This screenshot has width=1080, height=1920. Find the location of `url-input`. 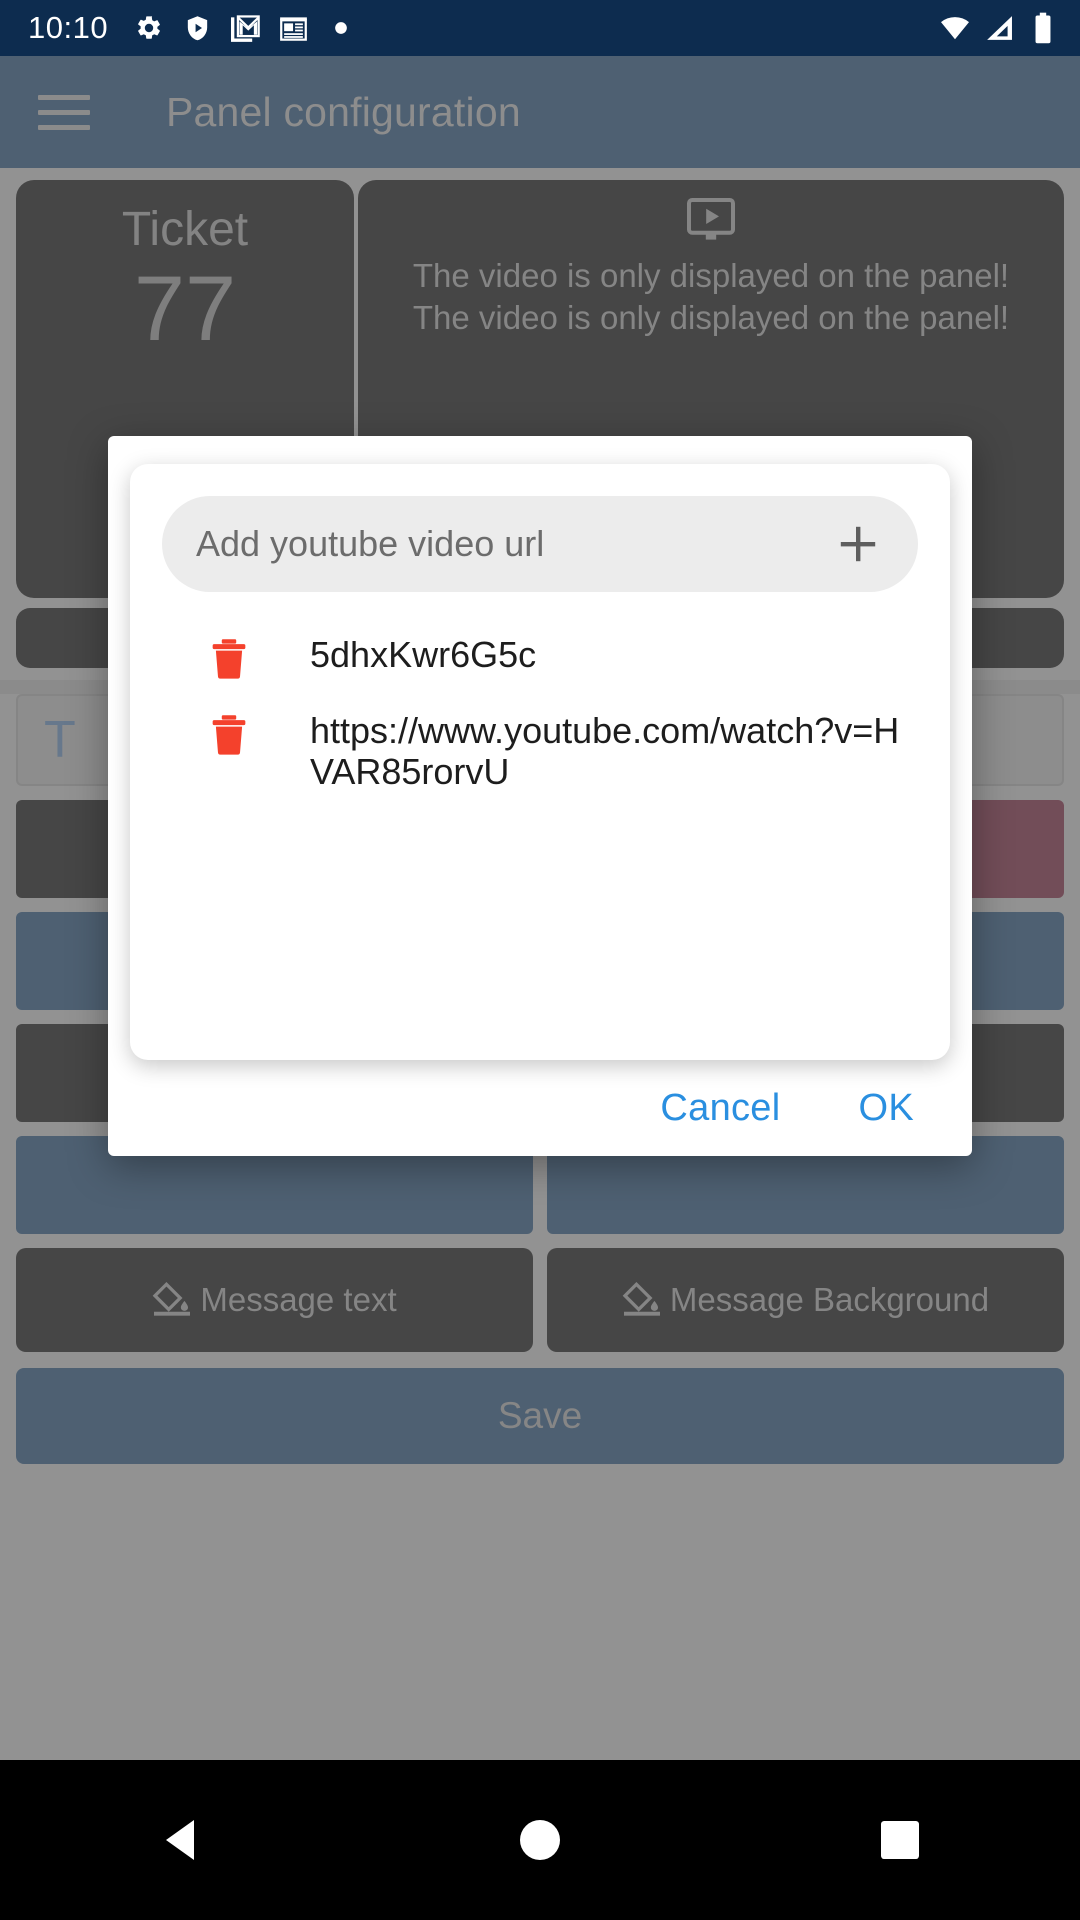

url-input is located at coordinates (514, 544).